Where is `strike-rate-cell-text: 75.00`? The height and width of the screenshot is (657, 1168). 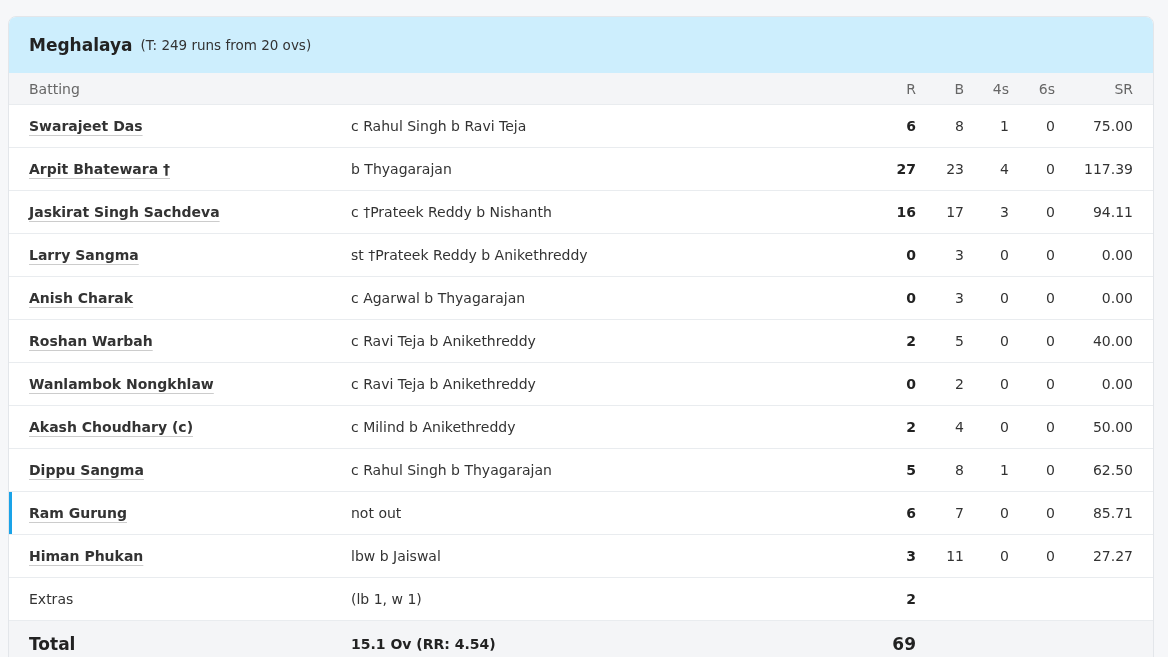 strike-rate-cell-text: 75.00 is located at coordinates (1112, 126).